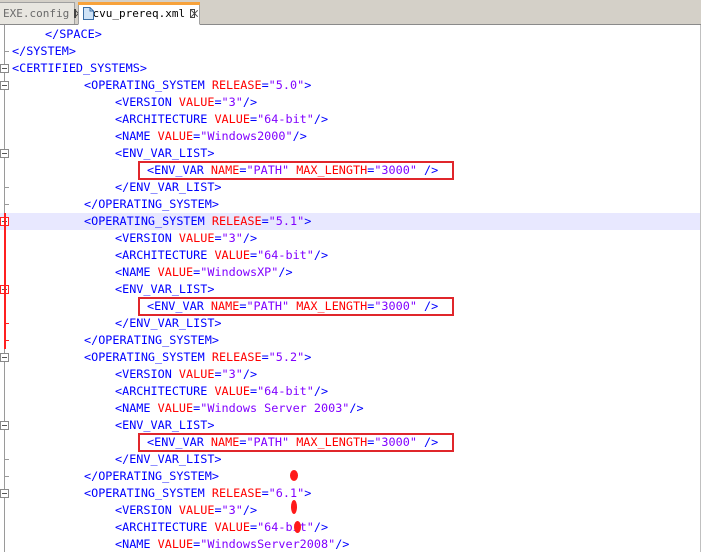 This screenshot has height=552, width=701. What do you see at coordinates (350, 51) in the screenshot?
I see `code-line: </SYSTEM>` at bounding box center [350, 51].